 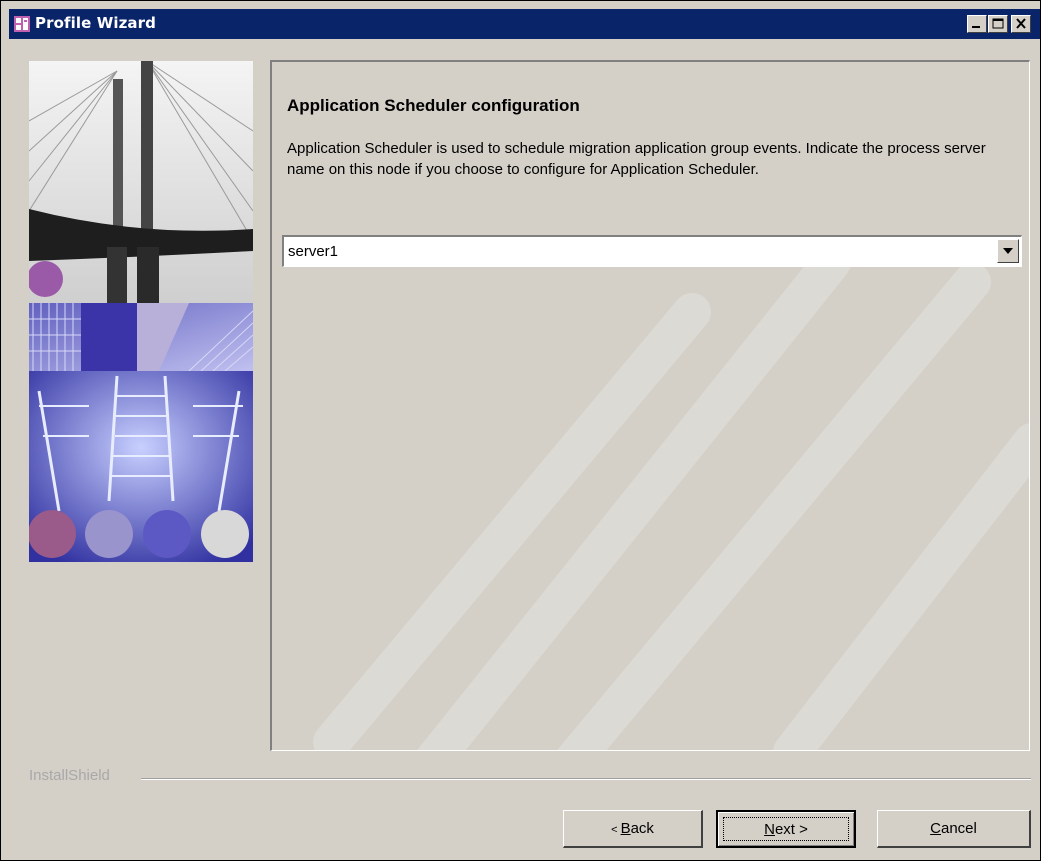 What do you see at coordinates (73, 775) in the screenshot?
I see `installshield-label: InstallShield` at bounding box center [73, 775].